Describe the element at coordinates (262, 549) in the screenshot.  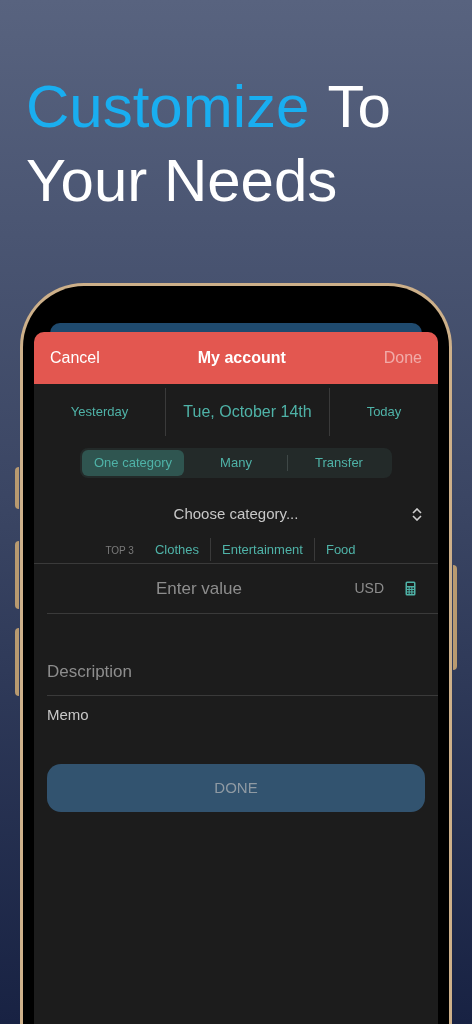
I see `category-chip: Entertainment` at that location.